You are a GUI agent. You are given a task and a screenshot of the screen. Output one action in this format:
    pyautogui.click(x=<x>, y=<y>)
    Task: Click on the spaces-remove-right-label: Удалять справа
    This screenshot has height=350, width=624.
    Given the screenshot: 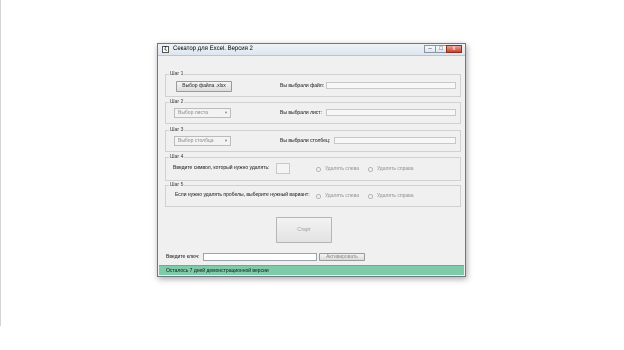 What is the action you would take?
    pyautogui.click(x=395, y=196)
    